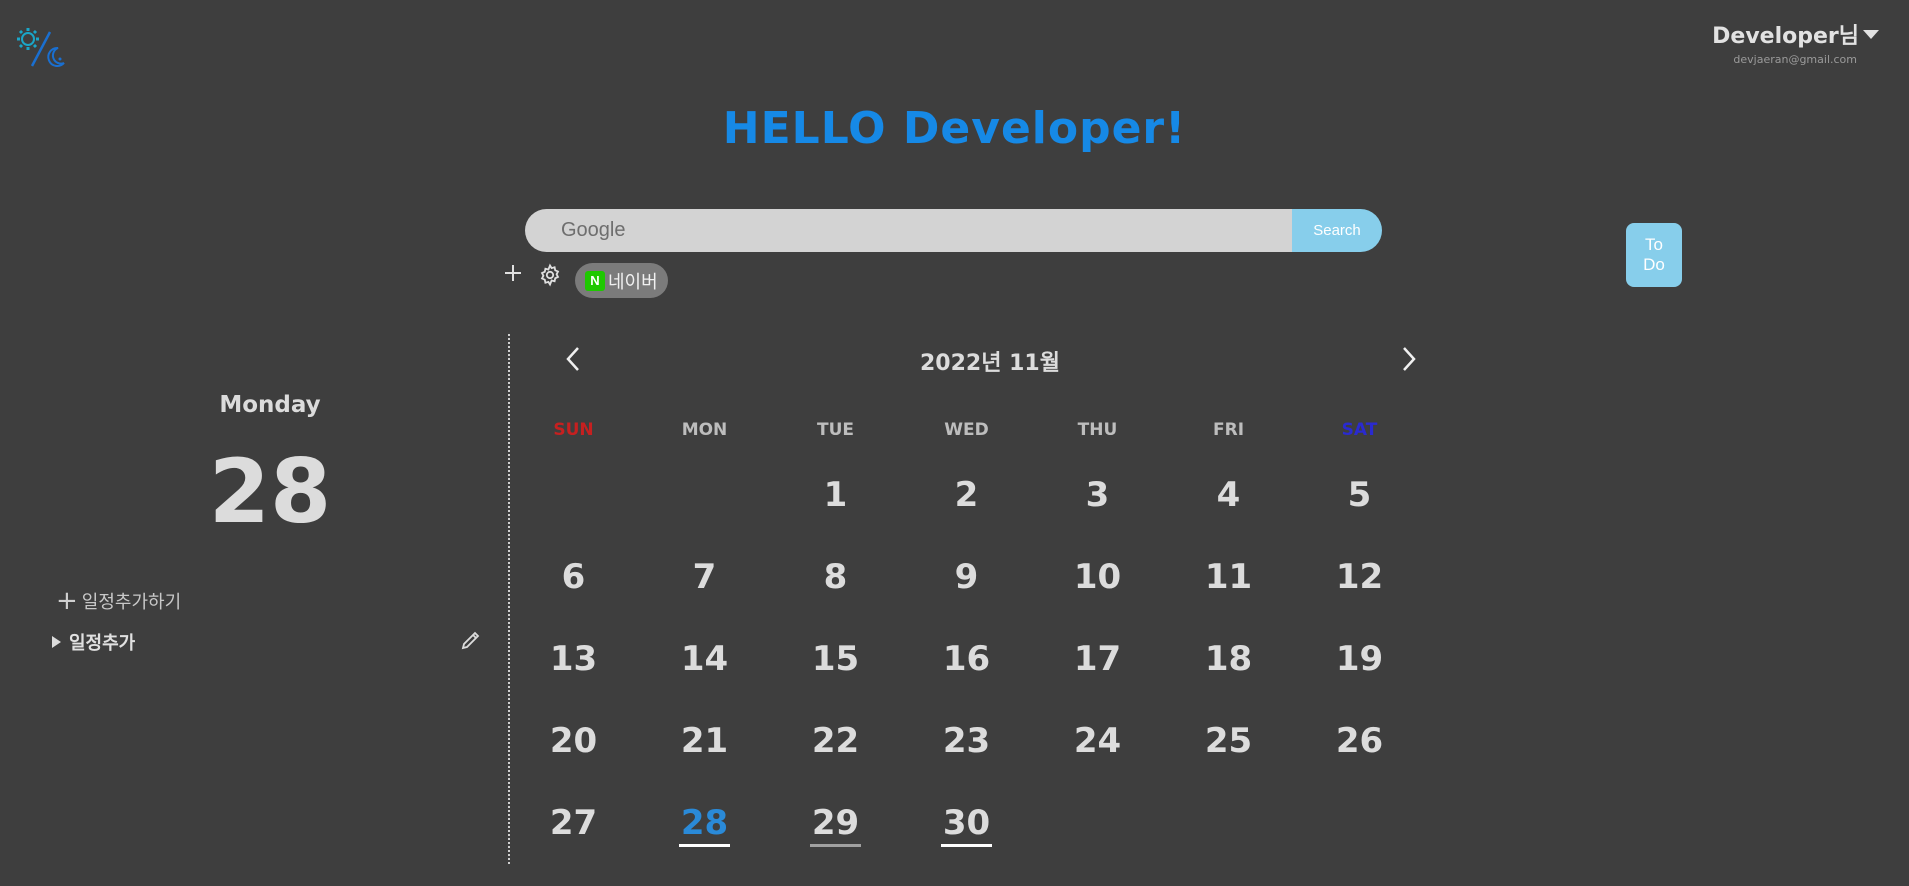 Image resolution: width=1909 pixels, height=886 pixels. I want to click on calendar-cell: 23, so click(966, 733).